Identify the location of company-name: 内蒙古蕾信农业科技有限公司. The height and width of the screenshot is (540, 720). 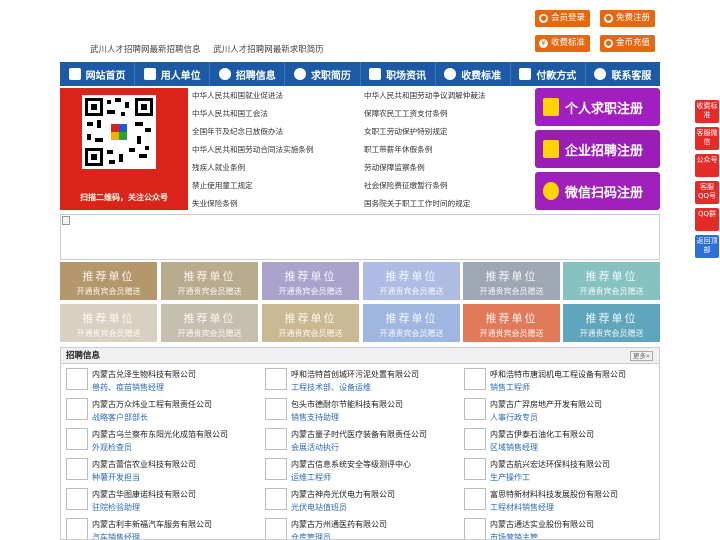
(144, 464).